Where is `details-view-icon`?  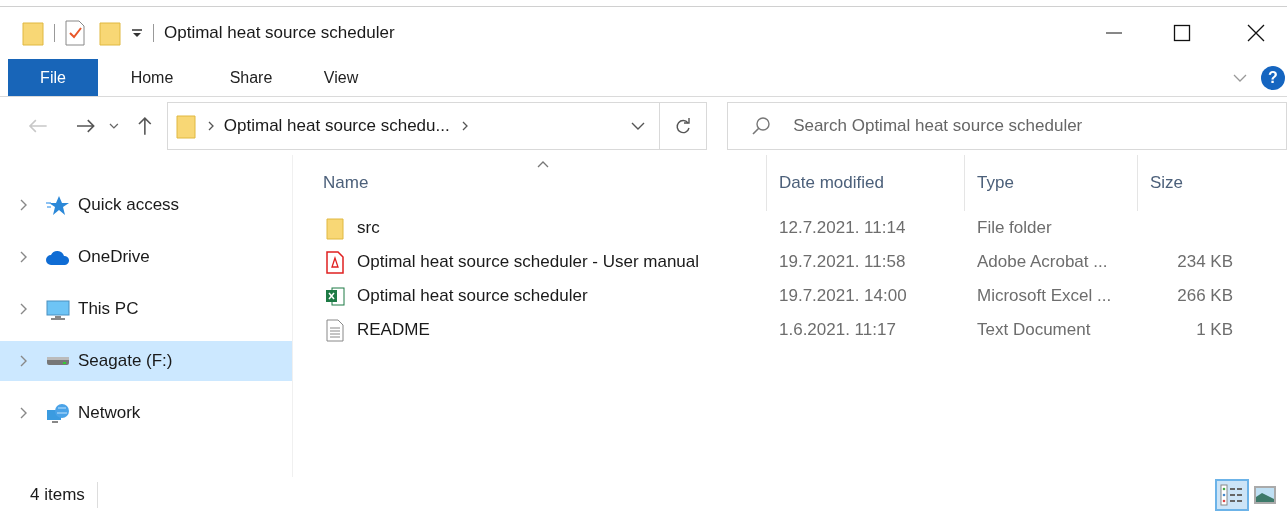 details-view-icon is located at coordinates (1232, 495).